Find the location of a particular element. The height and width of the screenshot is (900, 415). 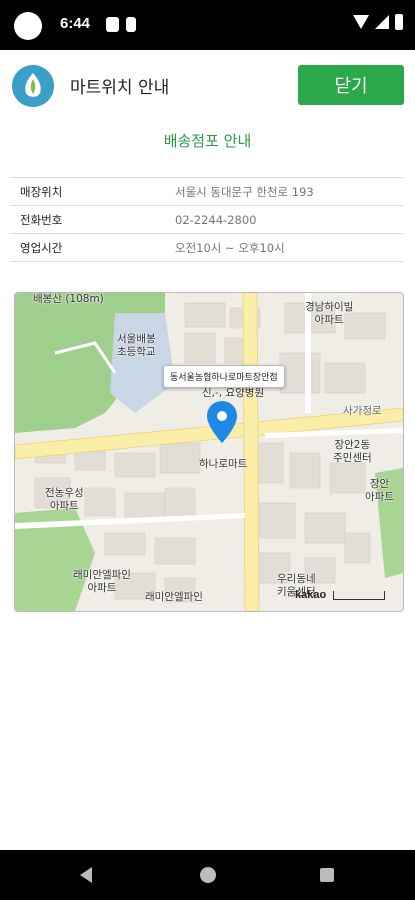

navigation-bar is located at coordinates (207, 875).